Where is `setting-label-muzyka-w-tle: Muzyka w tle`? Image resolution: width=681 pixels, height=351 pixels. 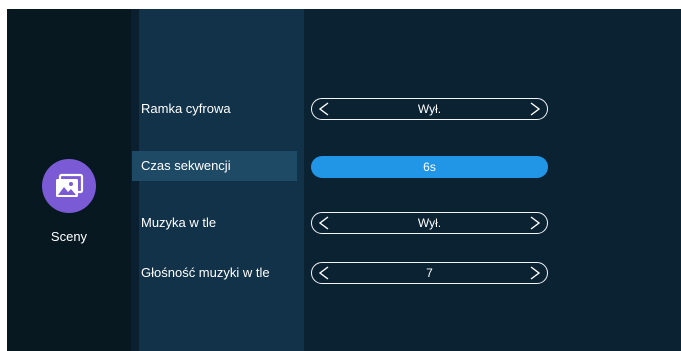 setting-label-muzyka-w-tle: Muzyka w tle is located at coordinates (214, 223).